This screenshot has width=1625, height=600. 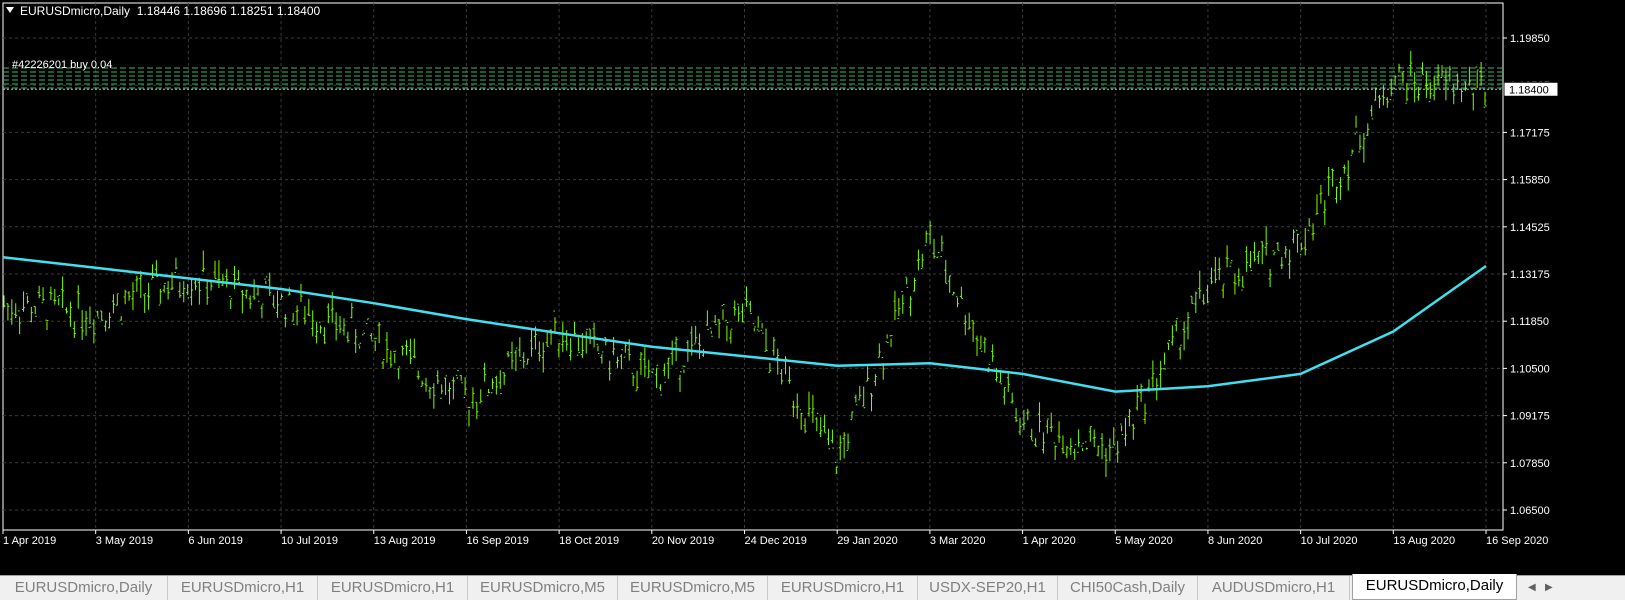 What do you see at coordinates (1143, 541) in the screenshot?
I see `date-axis-label: 5 May 2020` at bounding box center [1143, 541].